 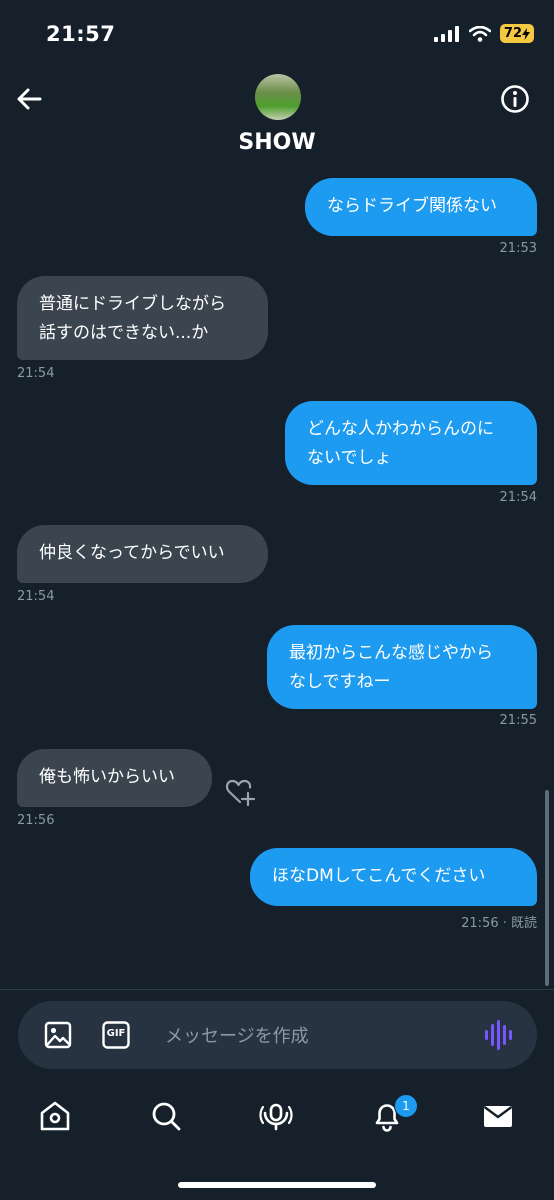 What do you see at coordinates (518, 248) in the screenshot?
I see `message-timestamp: 21:53` at bounding box center [518, 248].